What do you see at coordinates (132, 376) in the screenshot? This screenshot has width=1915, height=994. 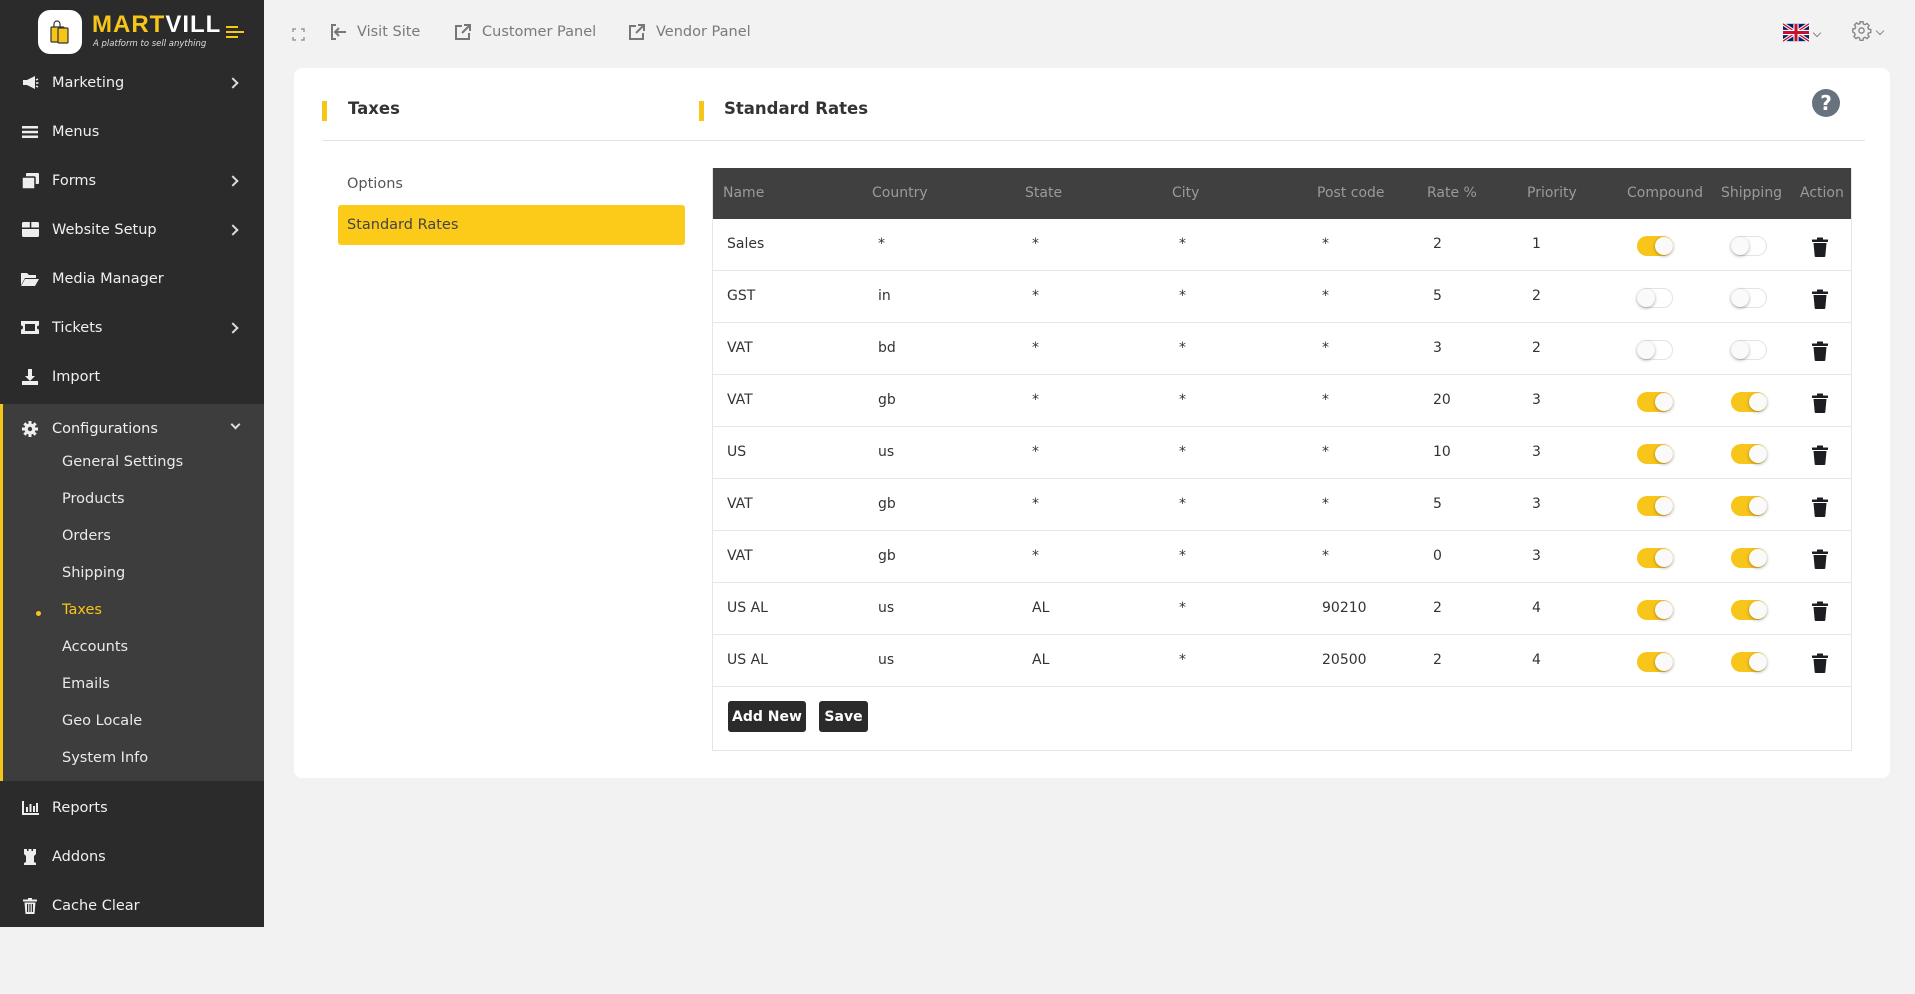 I see `sidebar-item-import: Import` at bounding box center [132, 376].